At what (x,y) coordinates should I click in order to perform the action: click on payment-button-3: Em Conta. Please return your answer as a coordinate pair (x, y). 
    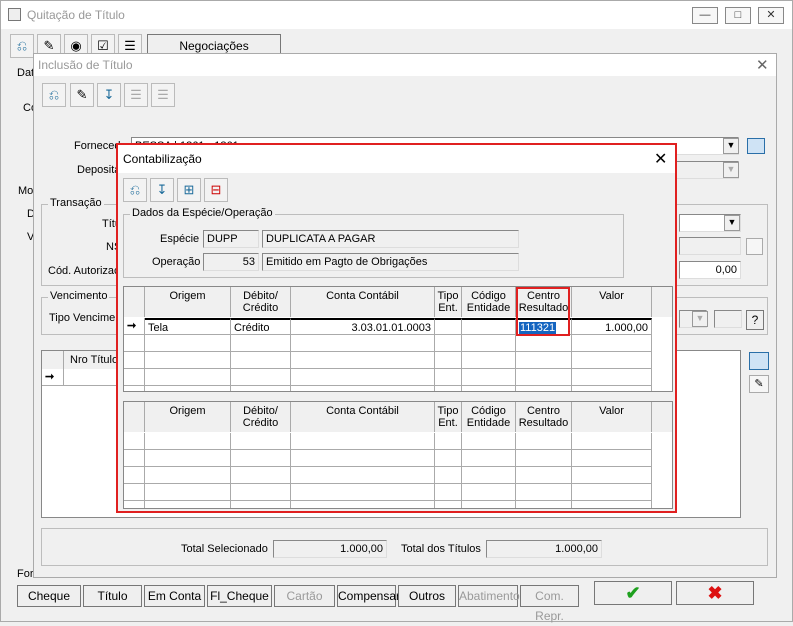
    Looking at the image, I should click on (174, 596).